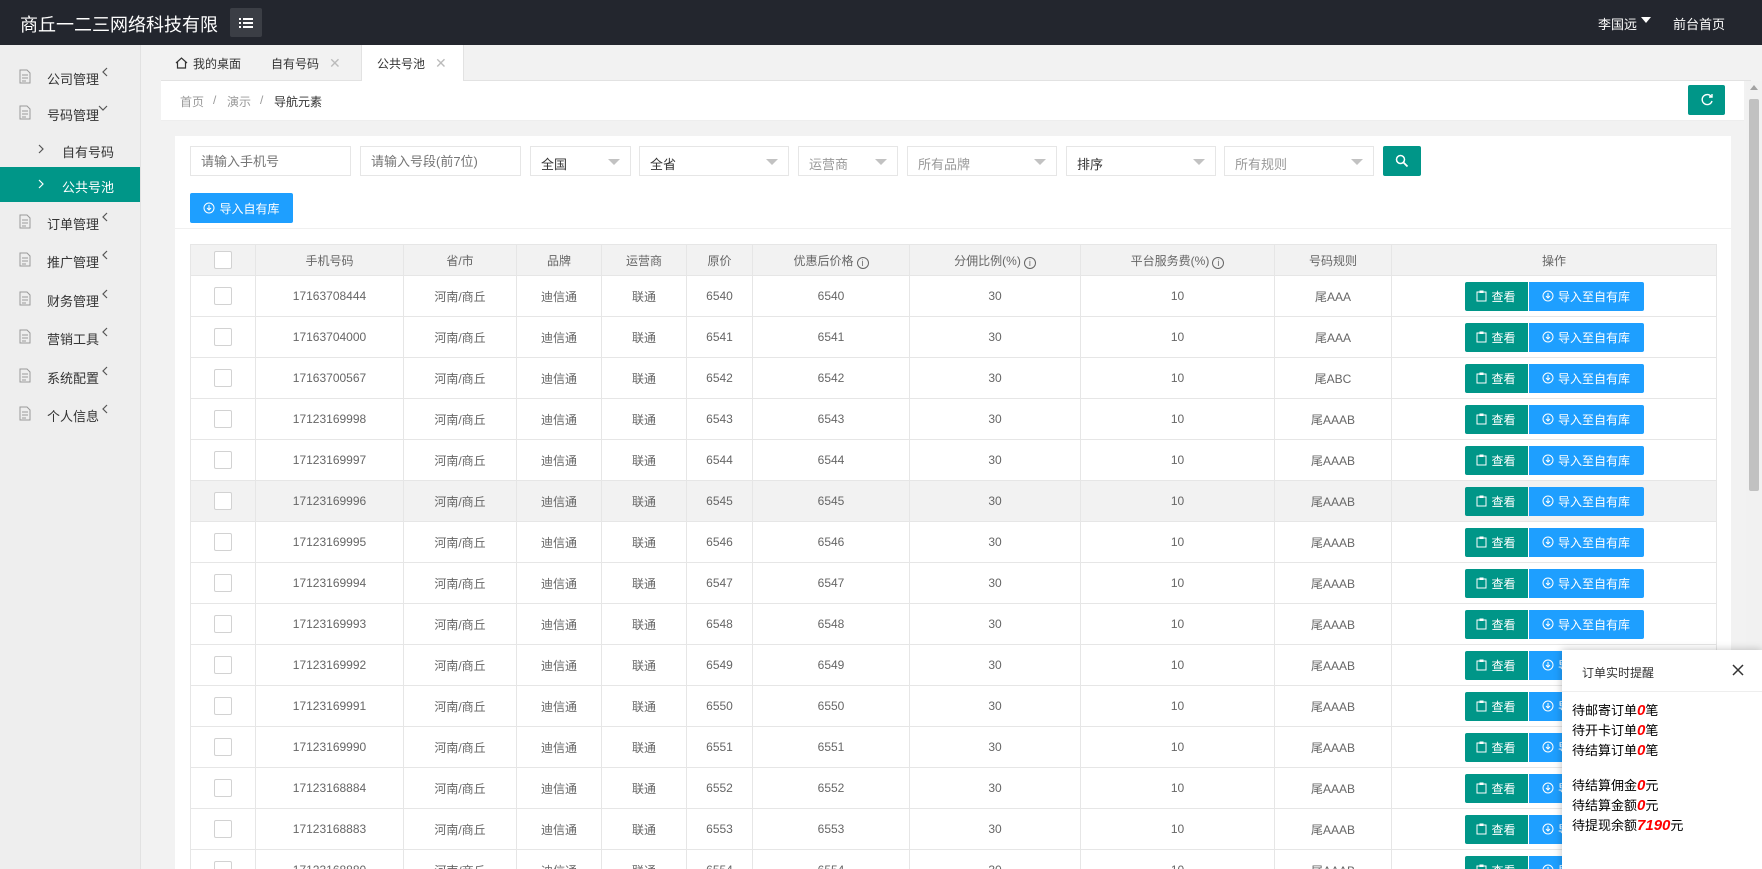  Describe the element at coordinates (412, 63) in the screenshot. I see `tab-public-pool: 公共号池 ✕` at that location.